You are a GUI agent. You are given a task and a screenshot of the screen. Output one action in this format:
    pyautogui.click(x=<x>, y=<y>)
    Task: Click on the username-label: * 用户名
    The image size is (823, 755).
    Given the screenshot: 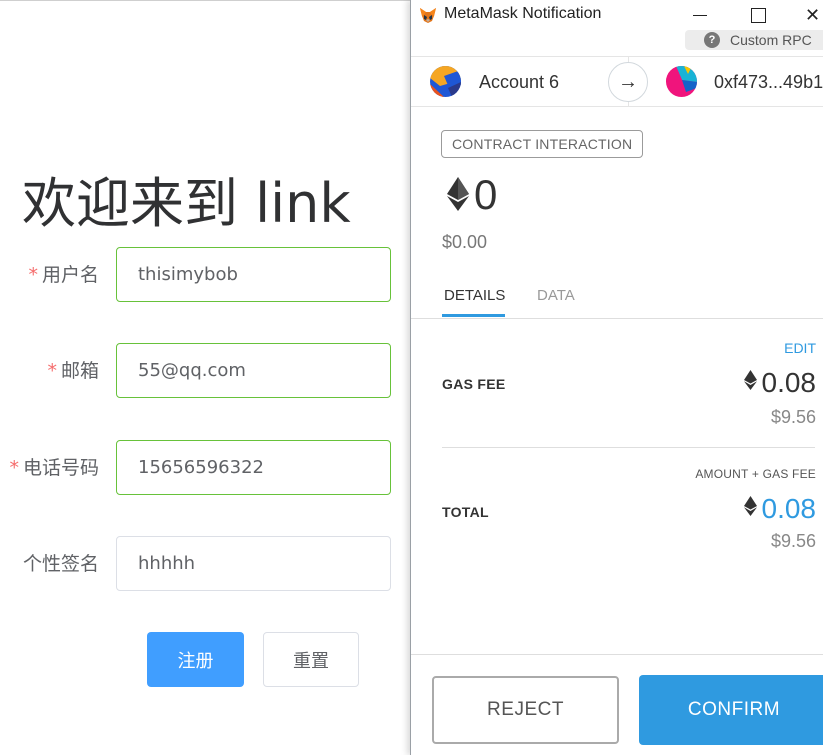 What is the action you would take?
    pyautogui.click(x=63, y=275)
    